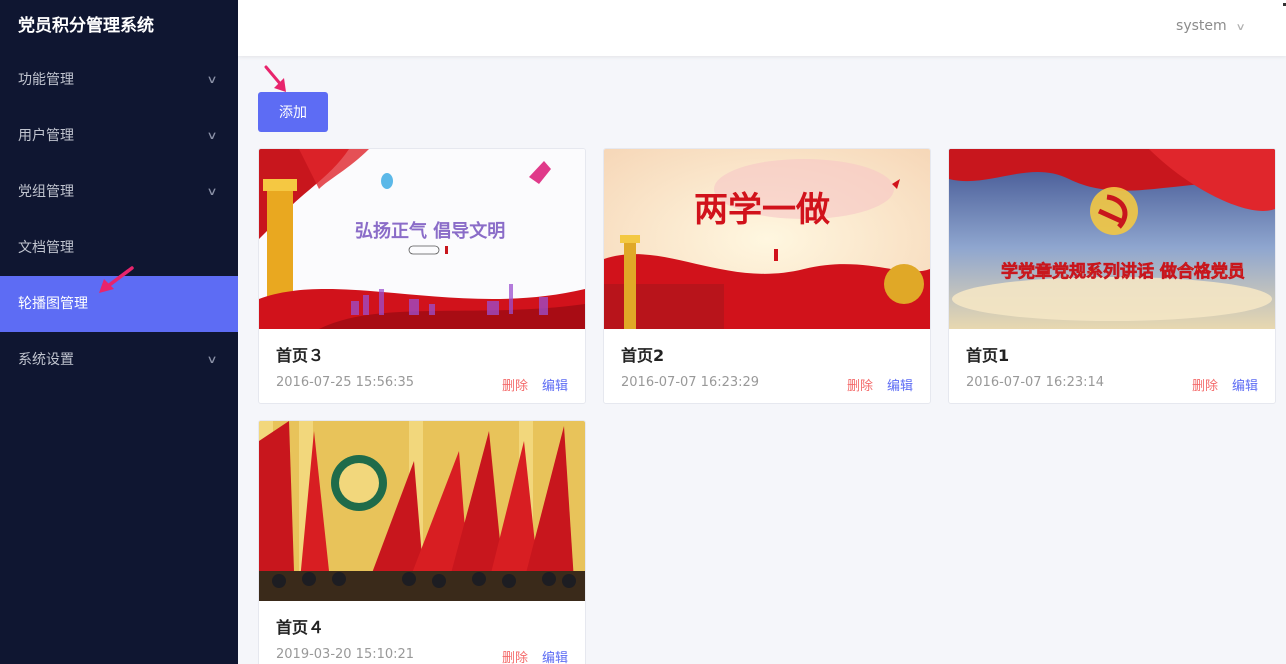  Describe the element at coordinates (430, 231) in the screenshot. I see `banner-text: 弘扬正气 倡导文明` at that location.